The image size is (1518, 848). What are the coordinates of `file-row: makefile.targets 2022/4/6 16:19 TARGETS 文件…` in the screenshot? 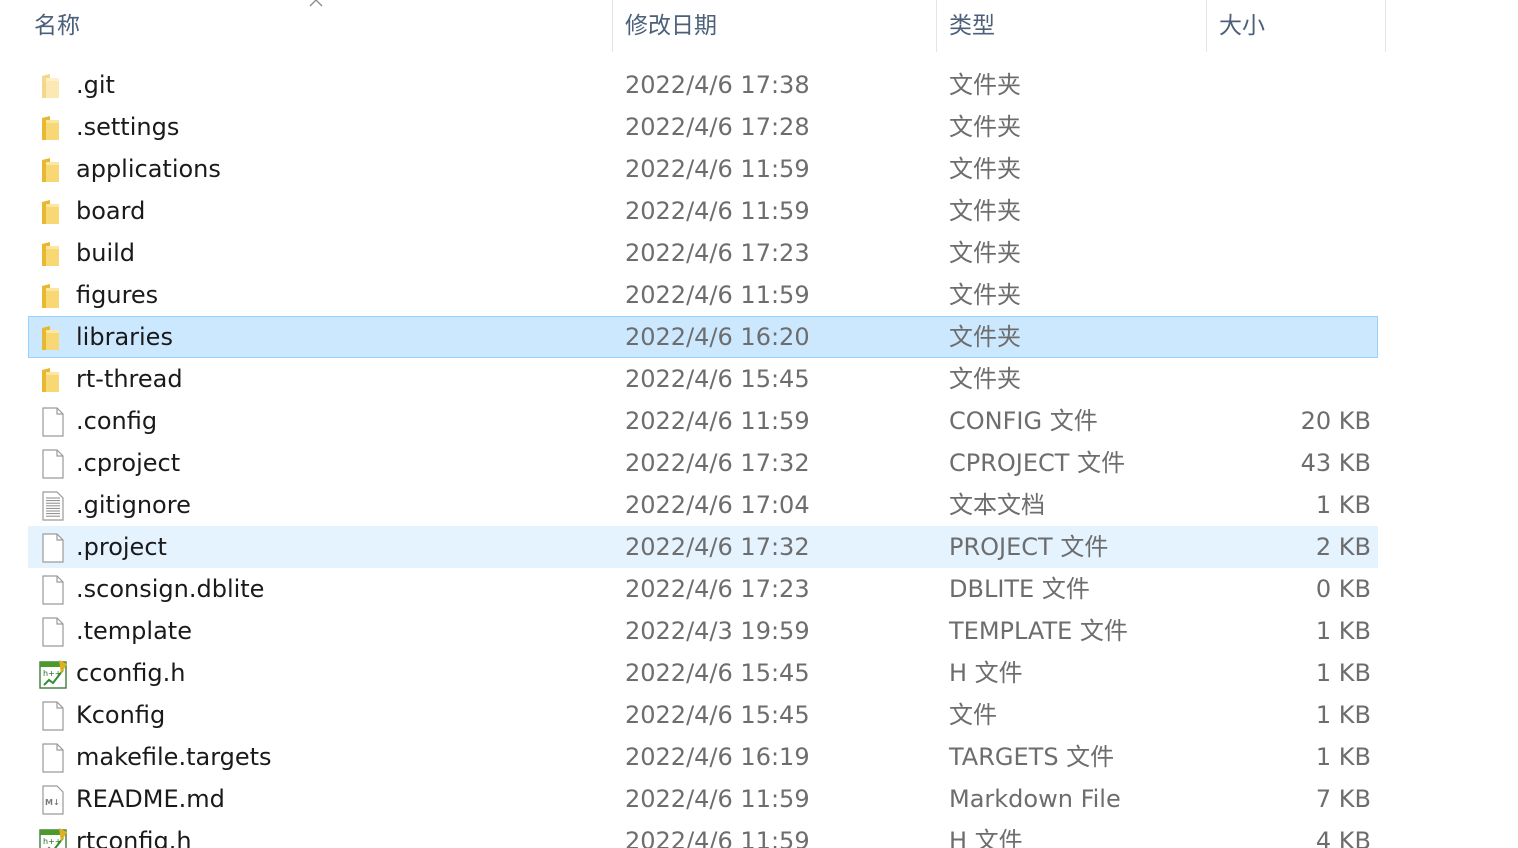 It's located at (703, 757).